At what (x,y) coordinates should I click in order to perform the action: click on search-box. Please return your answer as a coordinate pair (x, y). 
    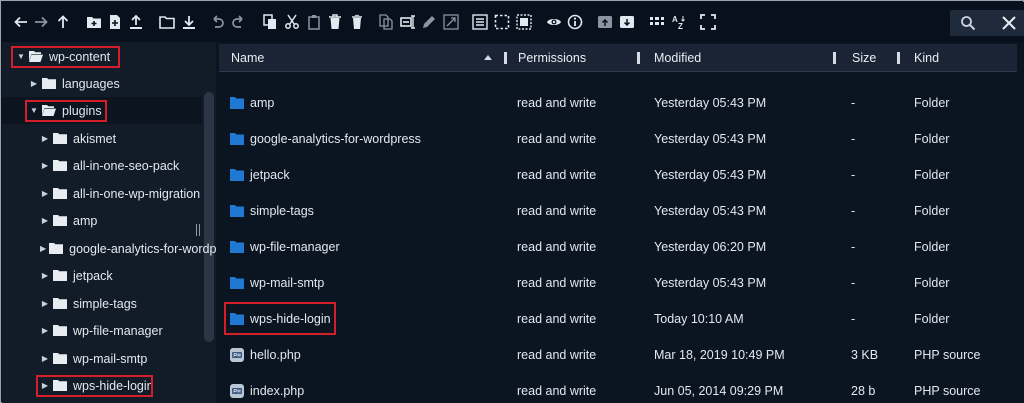
    Looking at the image, I should click on (987, 23).